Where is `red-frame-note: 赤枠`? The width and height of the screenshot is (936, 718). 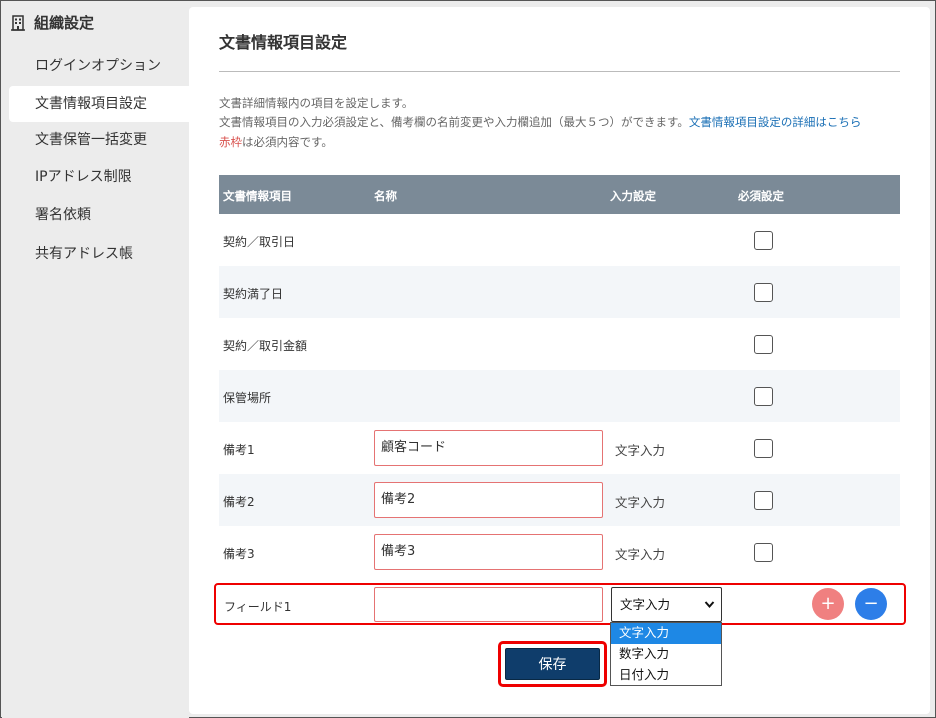 red-frame-note: 赤枠 is located at coordinates (230, 142).